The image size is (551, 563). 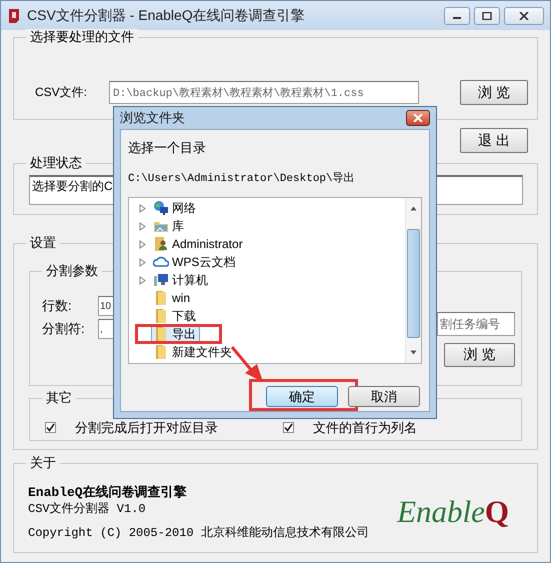 I want to click on cloud-icon, so click(x=161, y=262).